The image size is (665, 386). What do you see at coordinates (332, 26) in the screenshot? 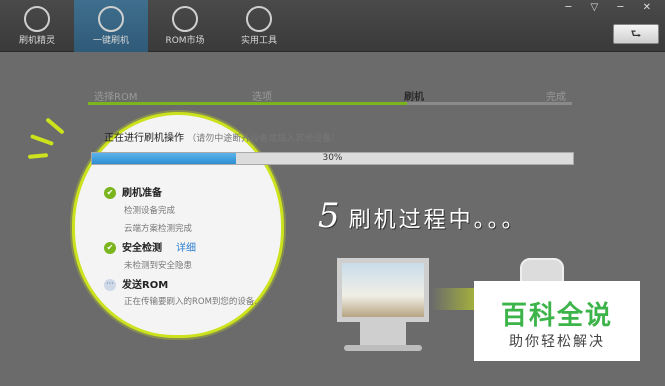
I see `main-toolbar: 刷机精灵 一键刷机 ROM市场 实用工具 ─ ▽ ─ ✕ ⮑` at bounding box center [332, 26].